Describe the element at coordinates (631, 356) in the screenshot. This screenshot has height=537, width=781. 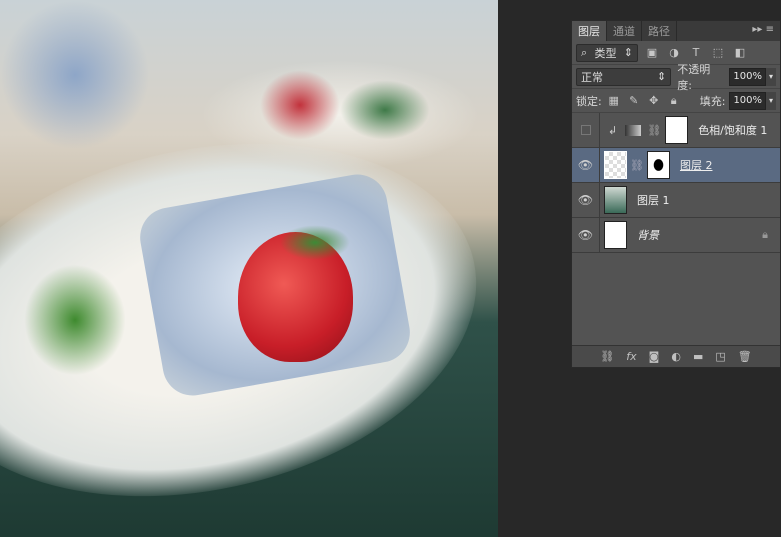
I see `fx-icon: fx` at that location.